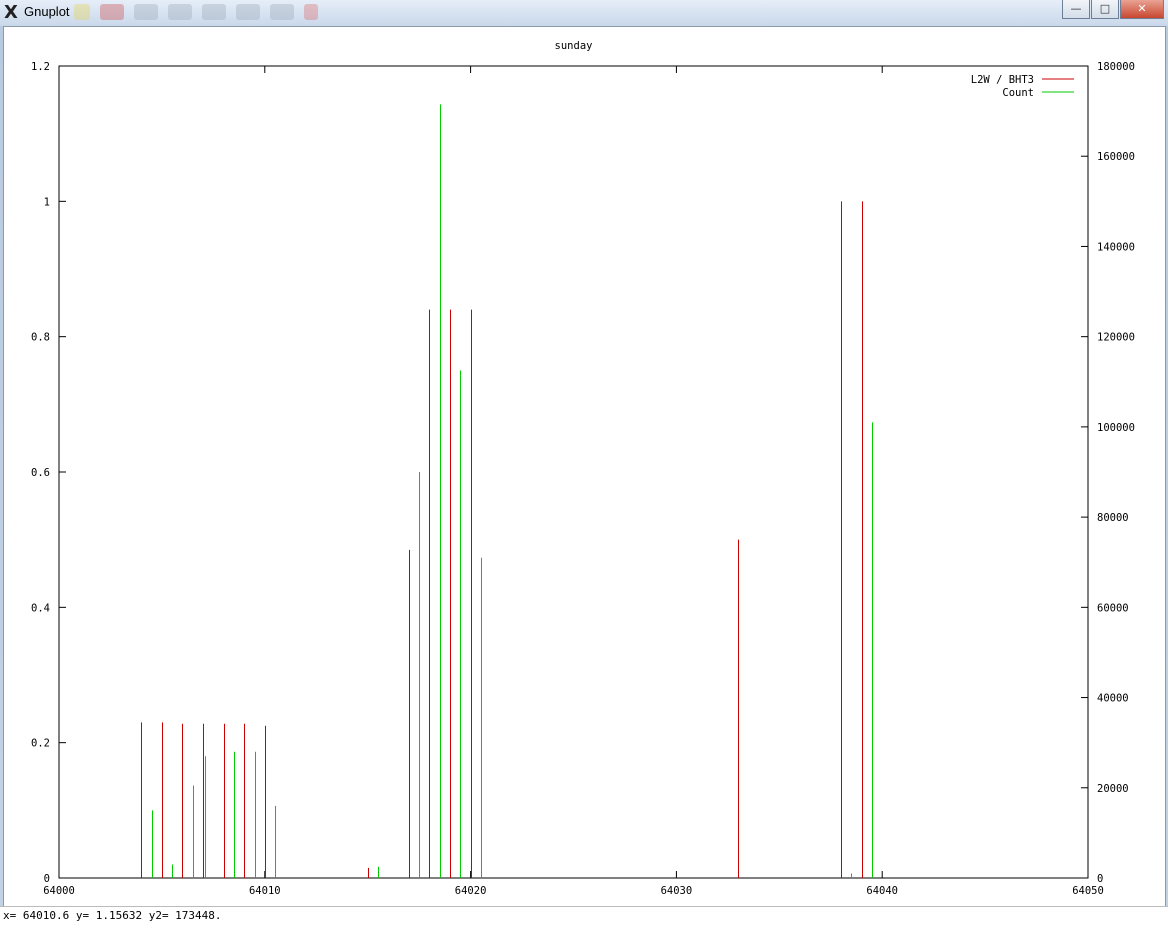 The width and height of the screenshot is (1168, 929). Describe the element at coordinates (47, 202) in the screenshot. I see `y-tick-label: 1` at that location.